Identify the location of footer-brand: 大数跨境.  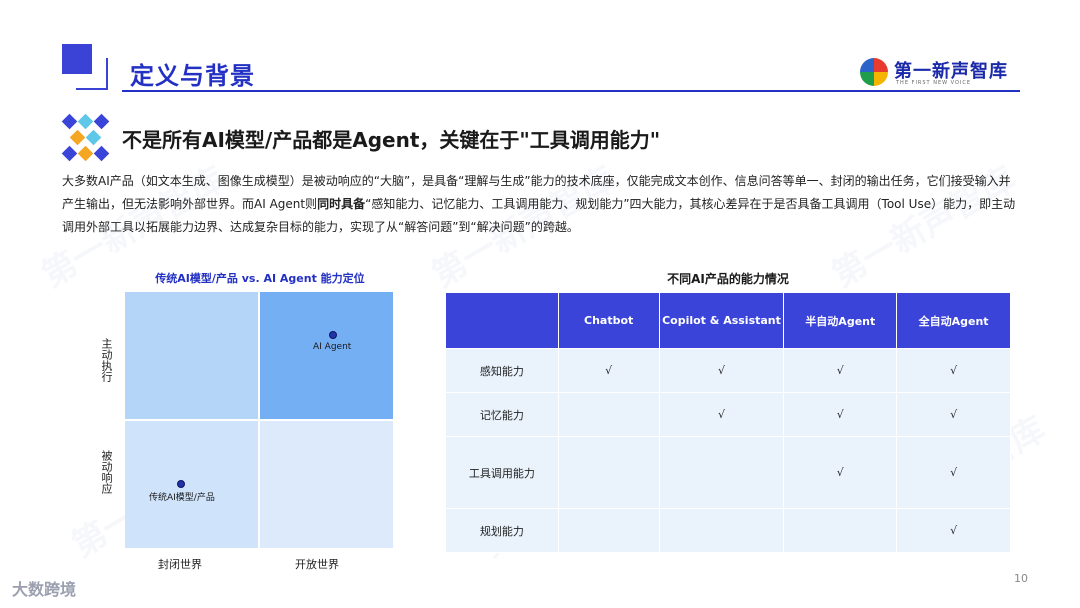
(44, 589).